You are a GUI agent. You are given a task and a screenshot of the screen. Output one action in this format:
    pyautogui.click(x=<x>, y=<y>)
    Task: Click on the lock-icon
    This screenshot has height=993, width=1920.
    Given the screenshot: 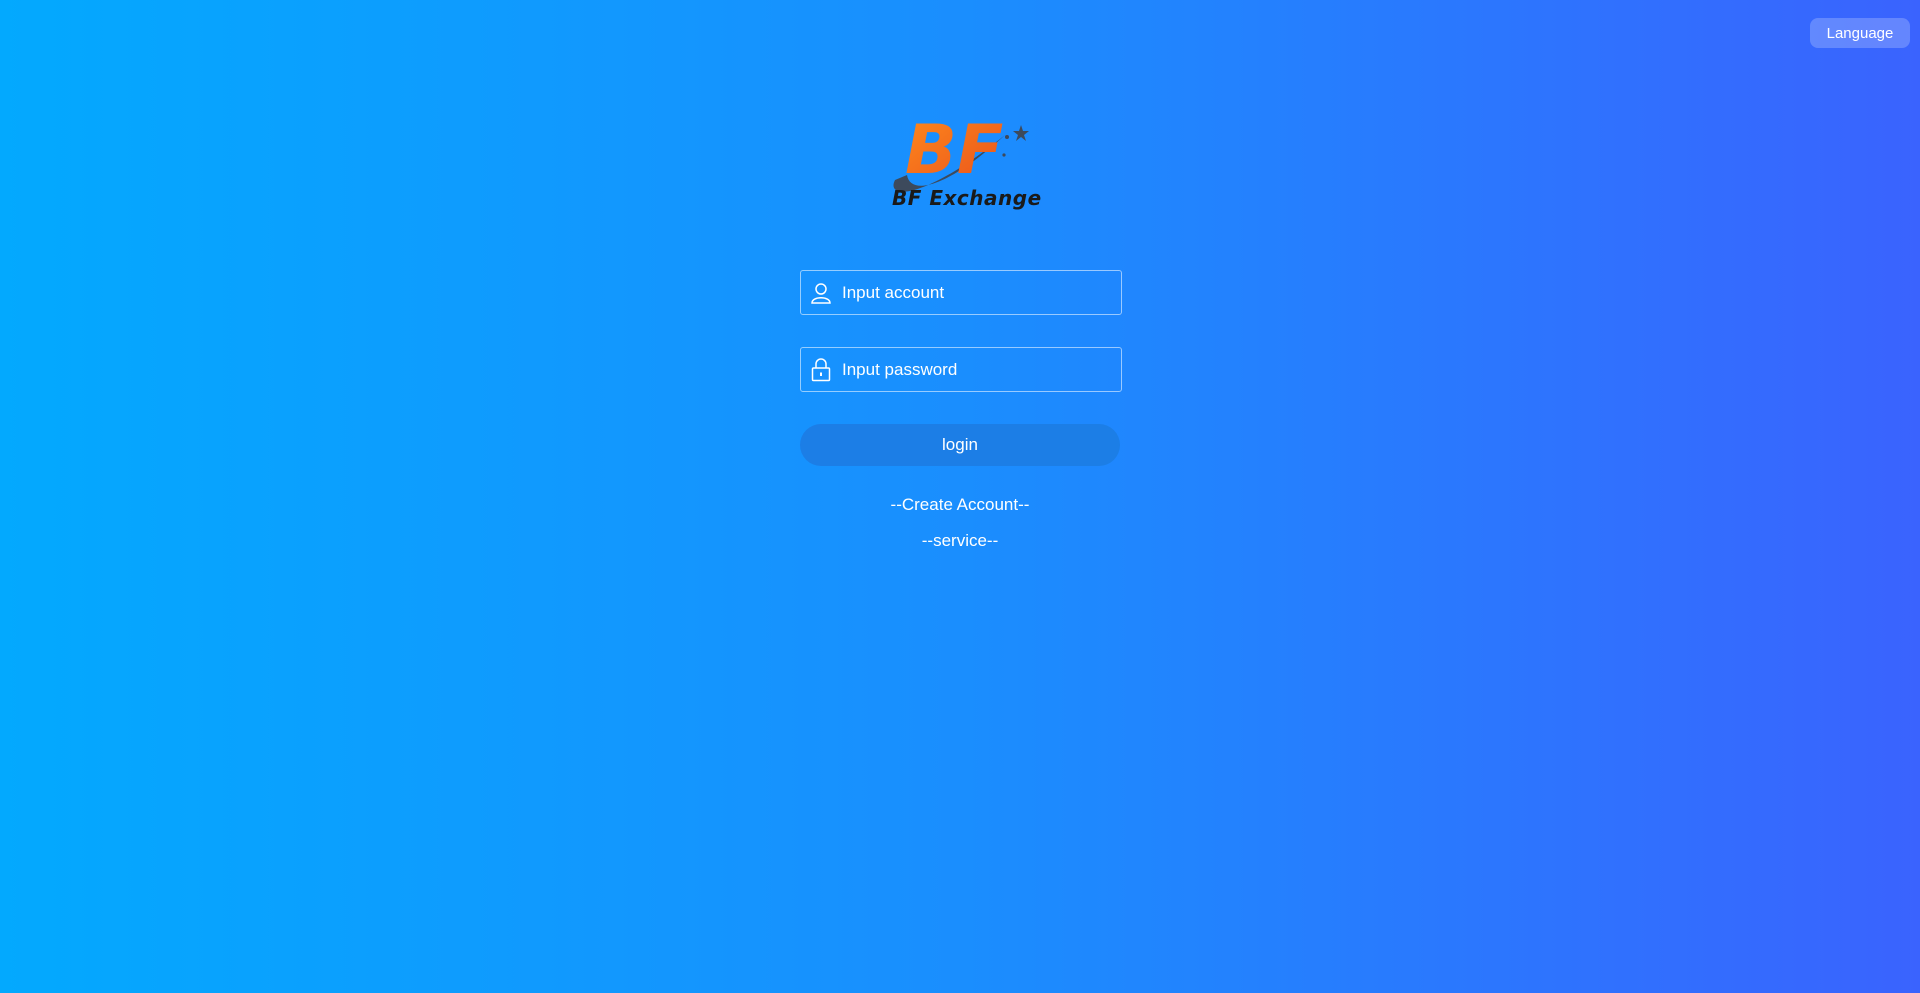 What is the action you would take?
    pyautogui.click(x=821, y=369)
    